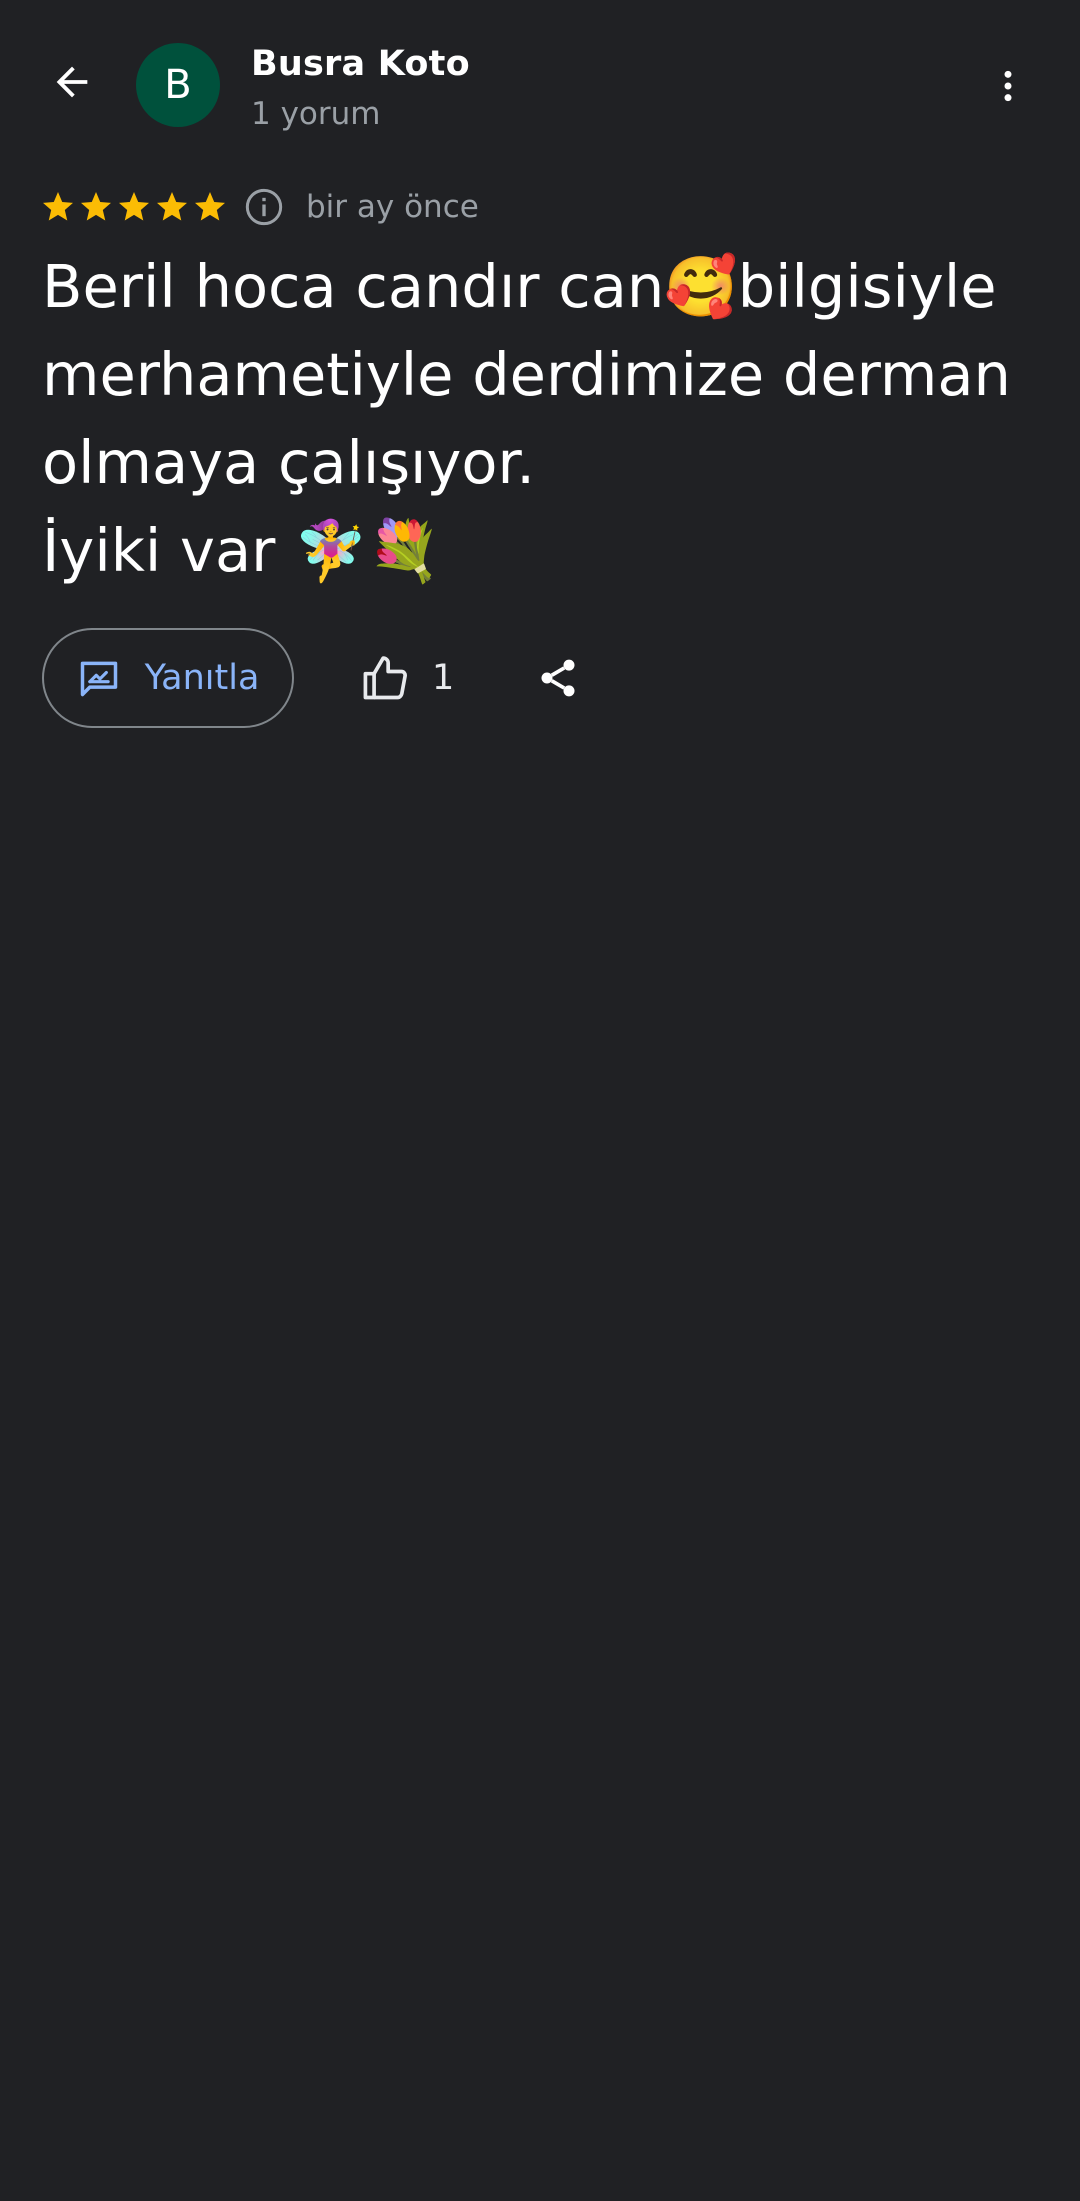 The width and height of the screenshot is (1080, 2201). I want to click on more-vert-icon, so click(1008, 86).